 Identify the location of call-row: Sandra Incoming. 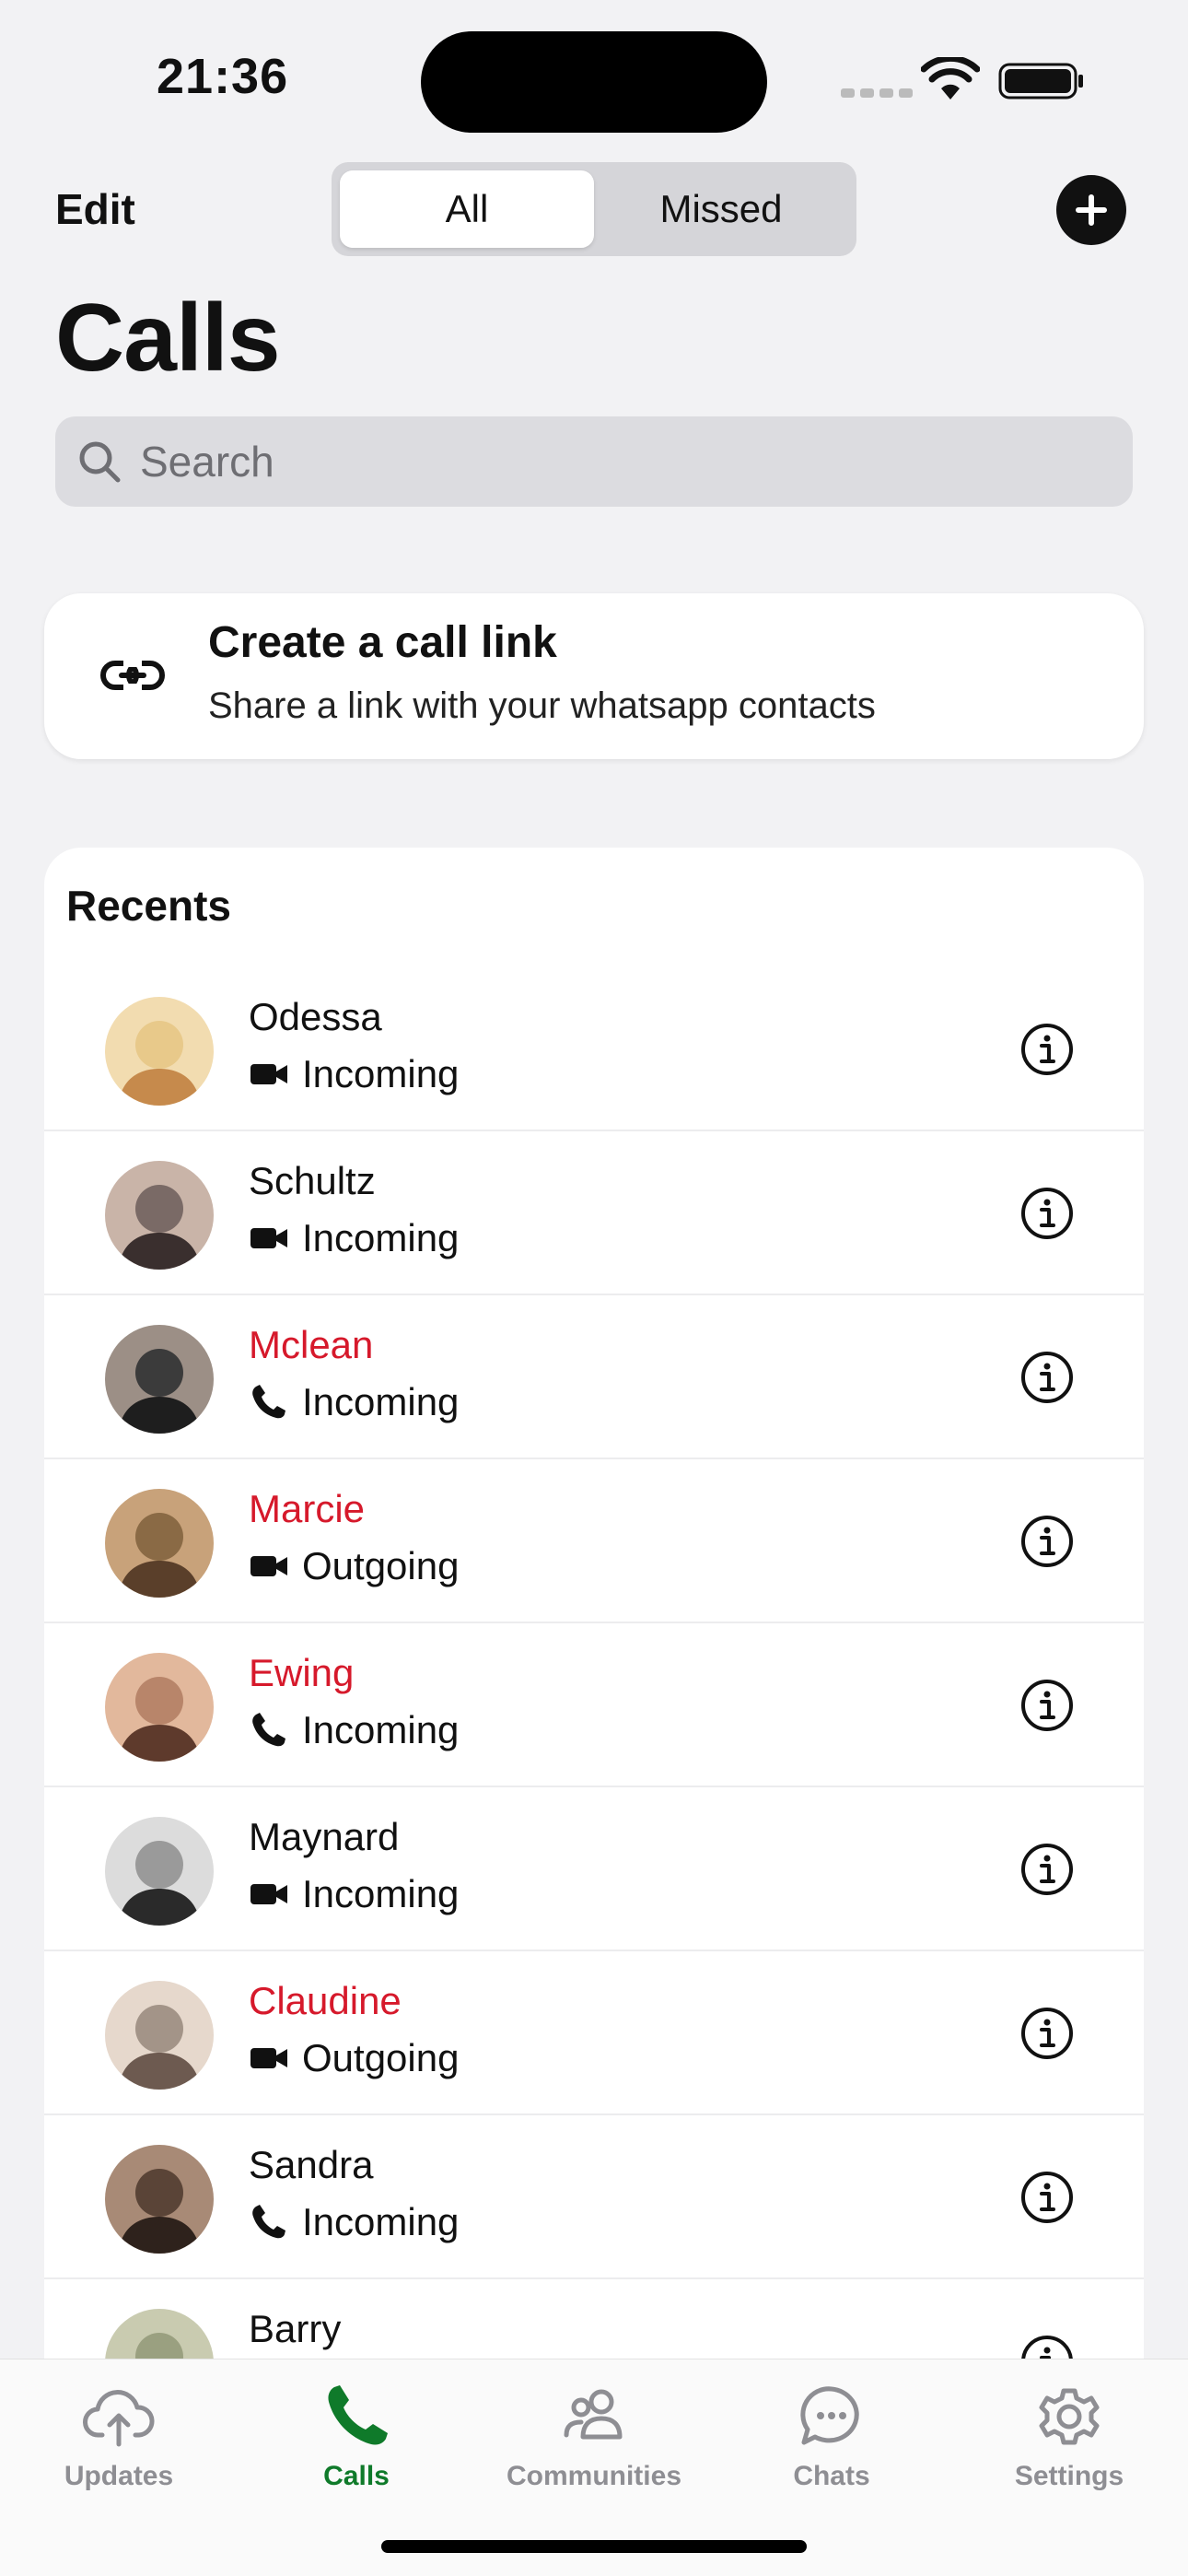
(594, 2197).